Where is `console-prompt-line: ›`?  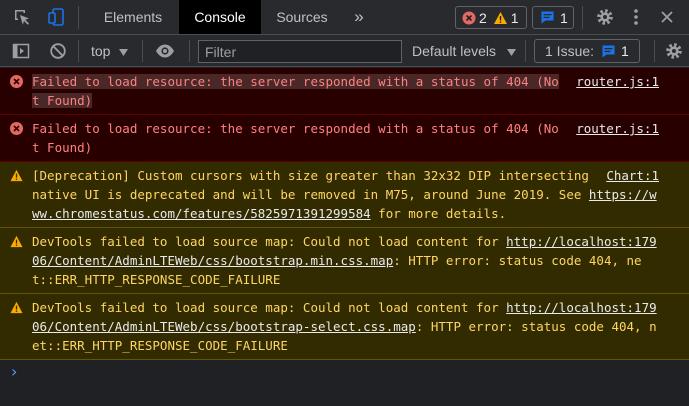 console-prompt-line: › is located at coordinates (344, 373).